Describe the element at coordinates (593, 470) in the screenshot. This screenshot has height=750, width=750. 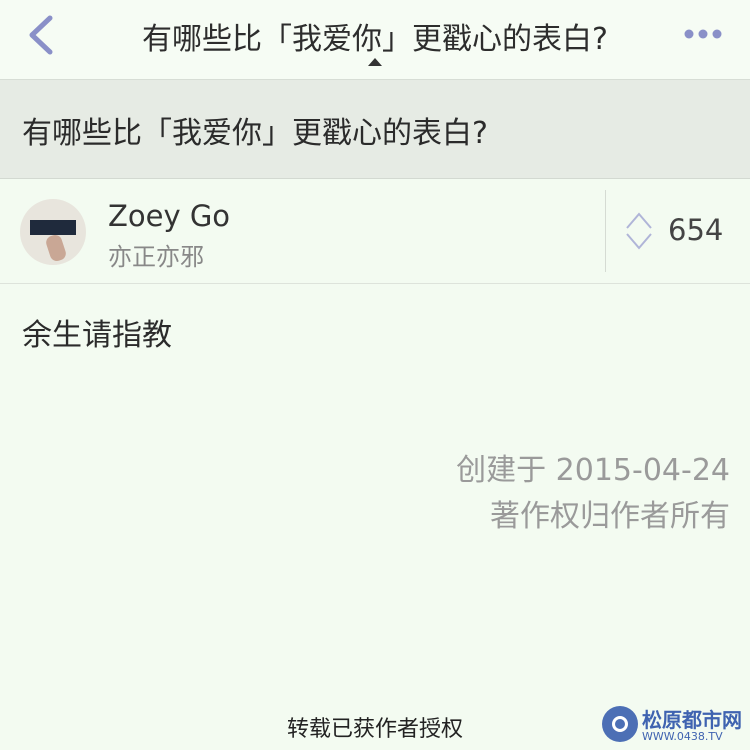
I see `created-date: 创建于 2015-04-24` at that location.